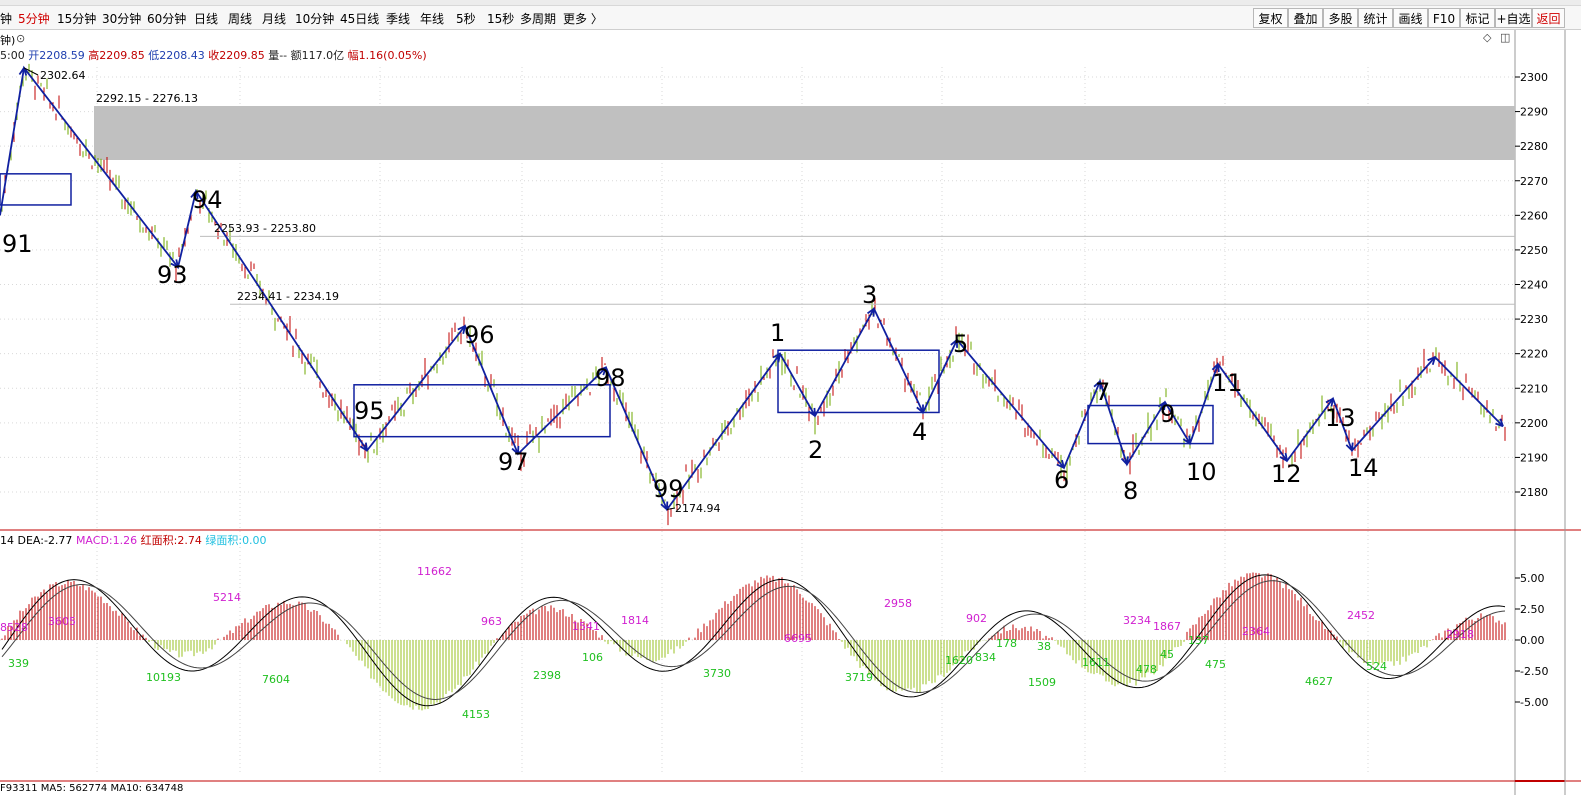 The width and height of the screenshot is (1581, 795). I want to click on macd-red-area-label: 902, so click(976, 618).